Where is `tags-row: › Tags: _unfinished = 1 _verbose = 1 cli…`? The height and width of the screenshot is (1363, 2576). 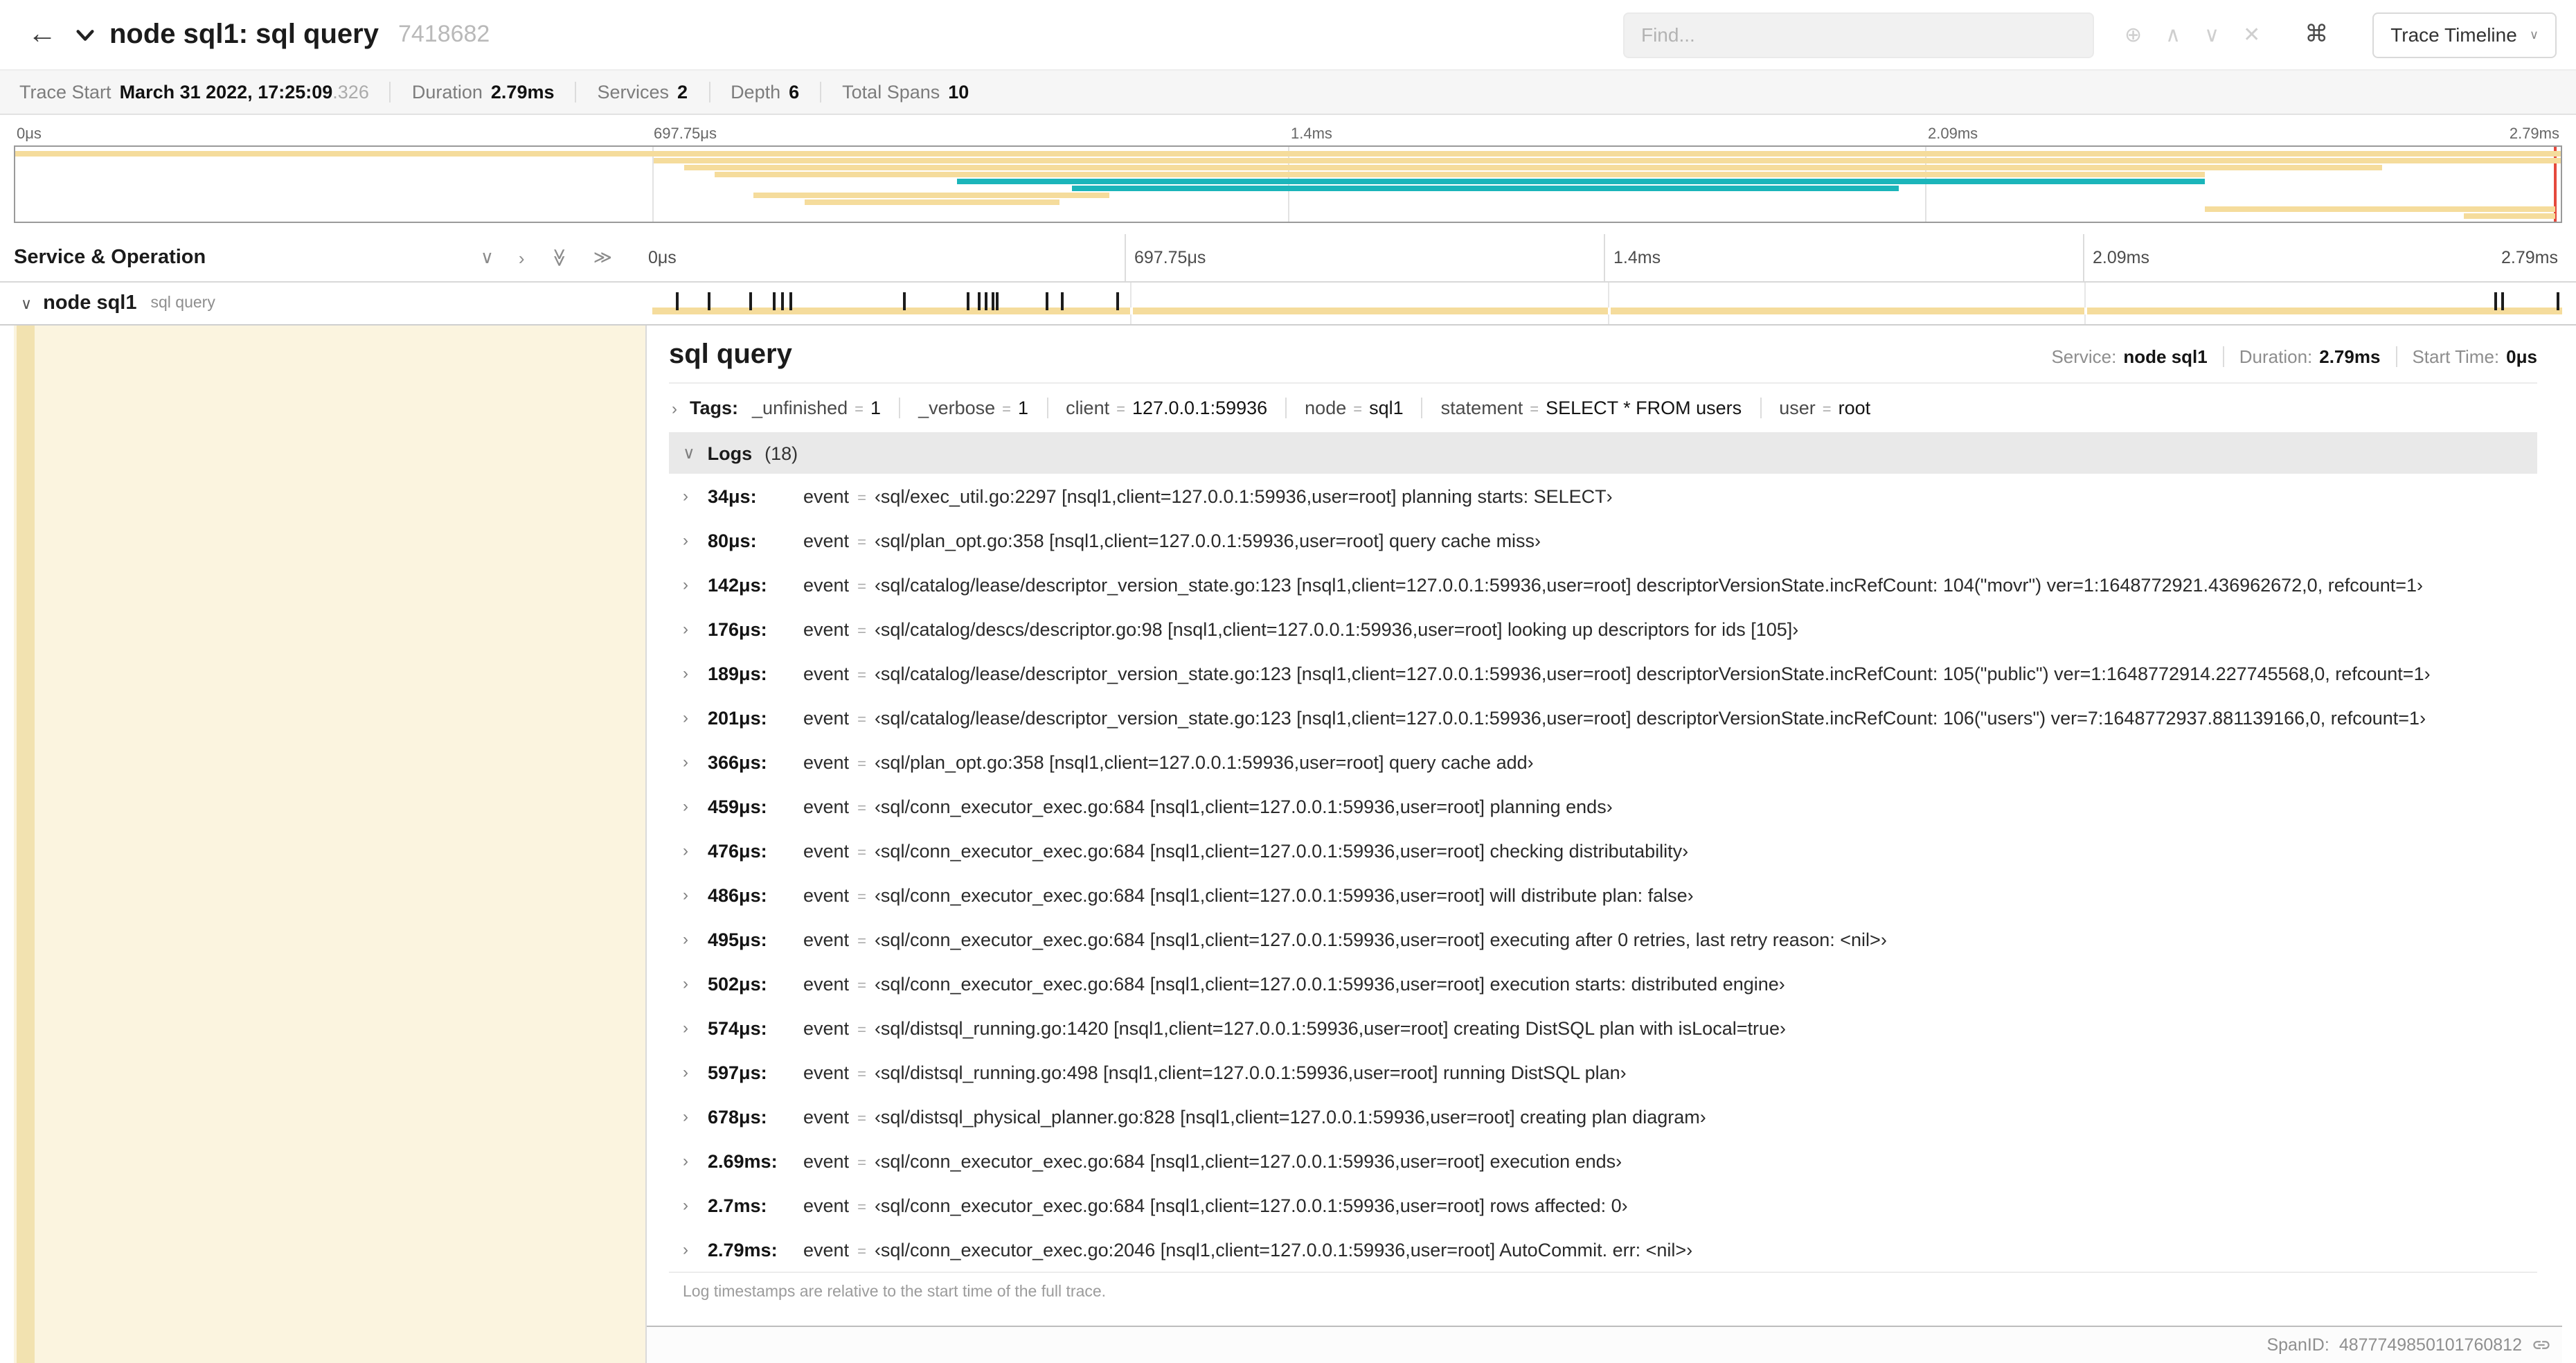
tags-row: › Tags: _unfinished = 1 _verbose = 1 cli… is located at coordinates (1605, 408).